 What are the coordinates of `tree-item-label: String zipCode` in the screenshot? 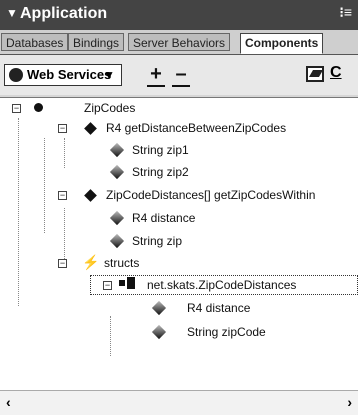 It's located at (226, 332).